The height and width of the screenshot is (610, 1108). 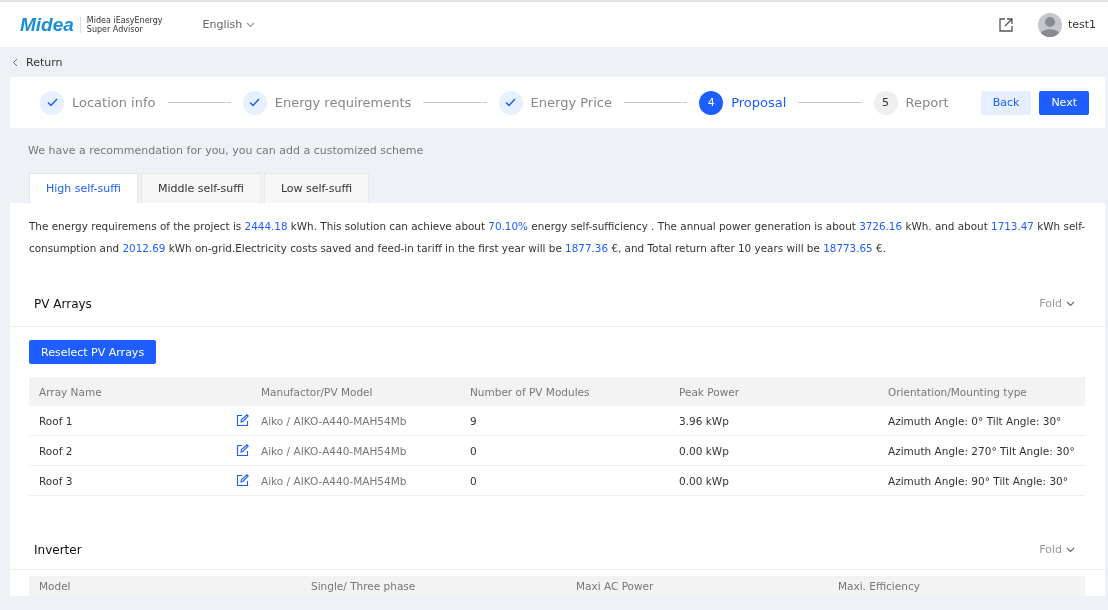 I want to click on column-header: Array Name, so click(x=71, y=391).